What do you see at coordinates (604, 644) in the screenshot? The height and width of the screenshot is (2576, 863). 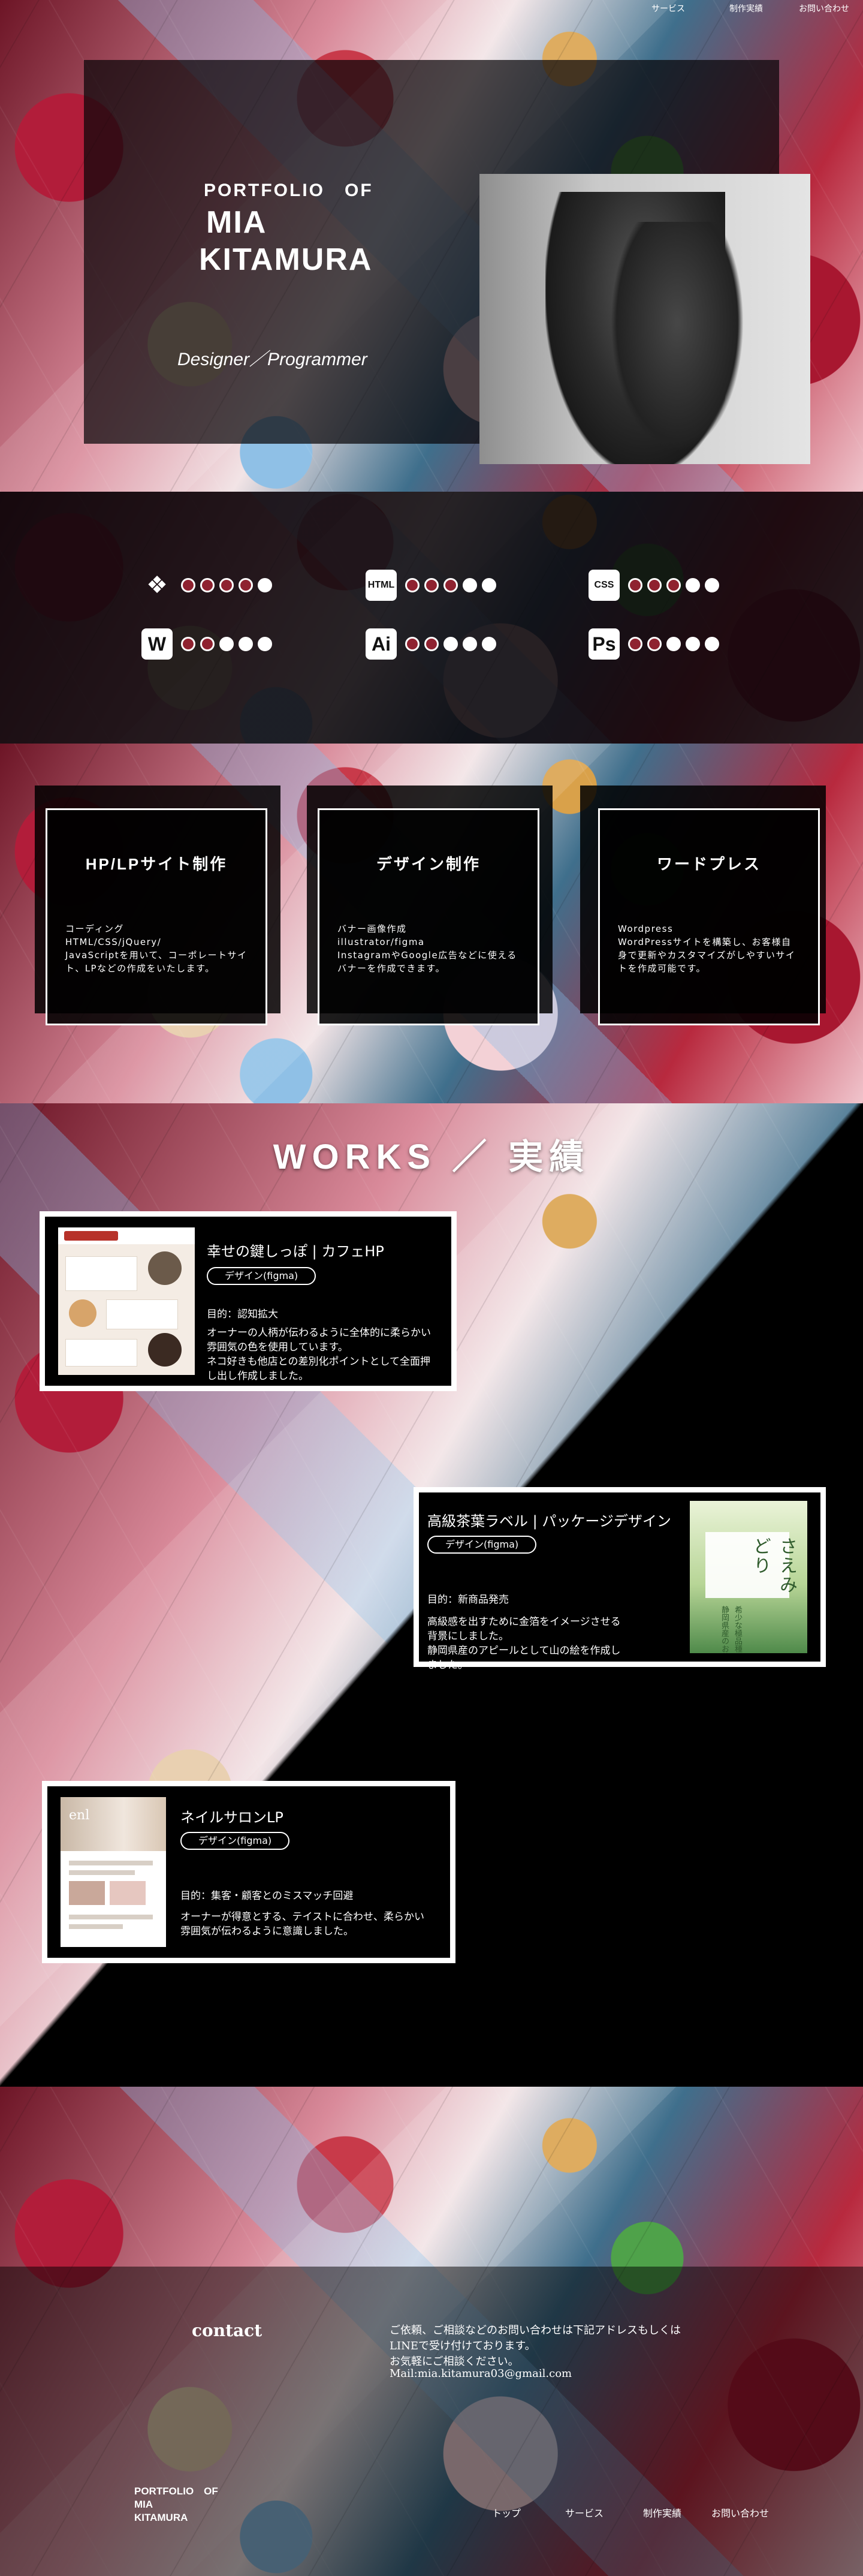 I see `photoshop-icon: Ps` at bounding box center [604, 644].